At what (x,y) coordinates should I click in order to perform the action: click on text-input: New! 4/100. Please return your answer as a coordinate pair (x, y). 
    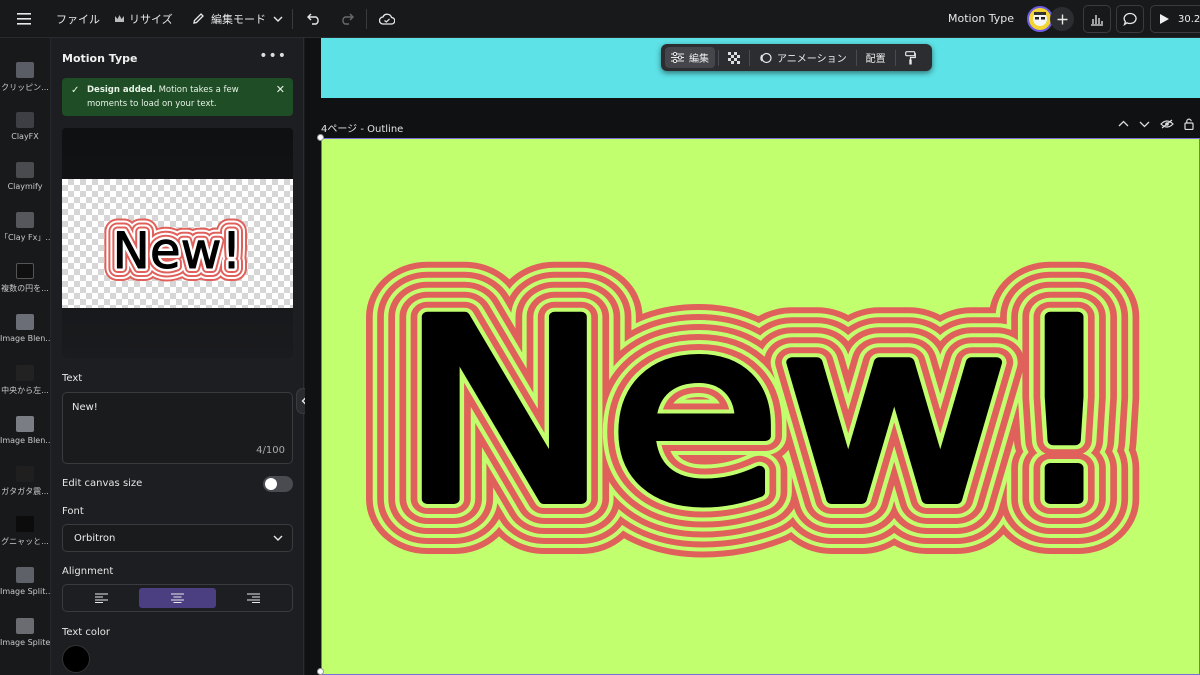
    Looking at the image, I should click on (177, 428).